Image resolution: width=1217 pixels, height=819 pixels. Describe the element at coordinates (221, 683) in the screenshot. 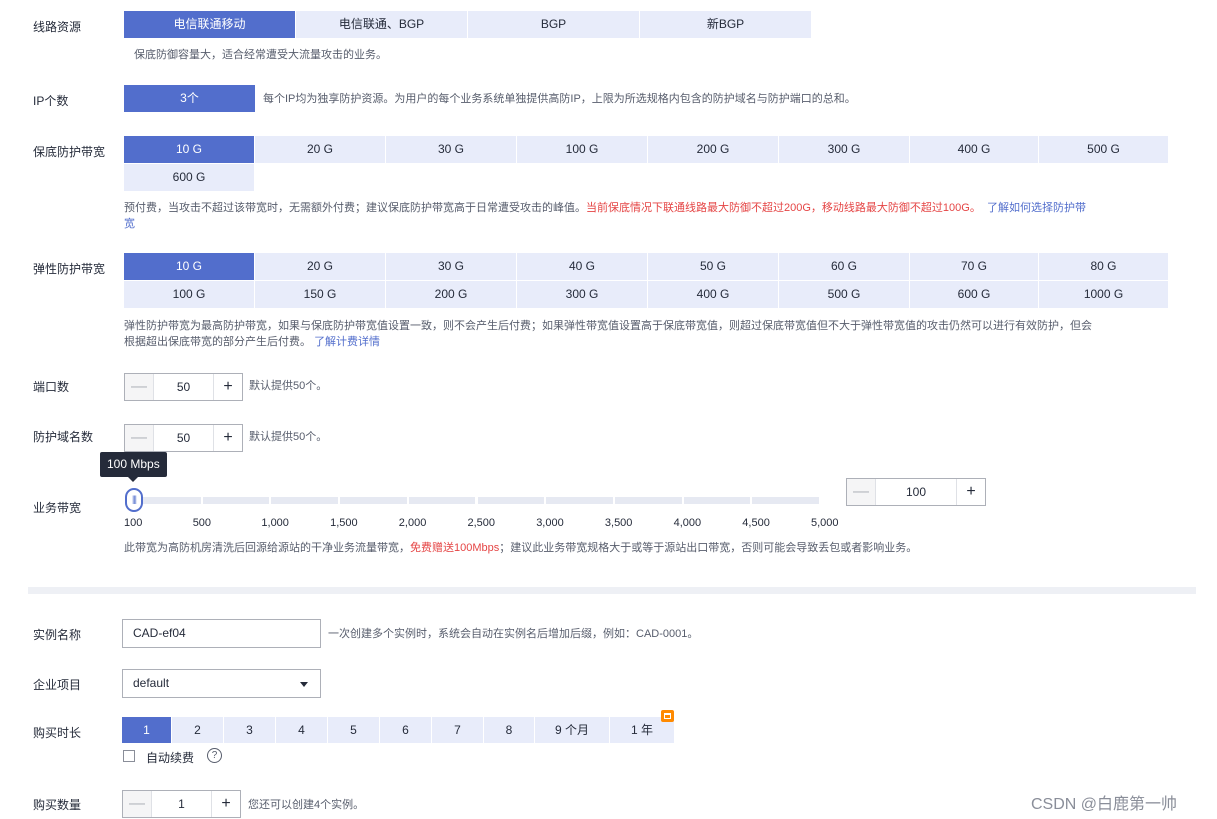

I see `project-select: default` at that location.